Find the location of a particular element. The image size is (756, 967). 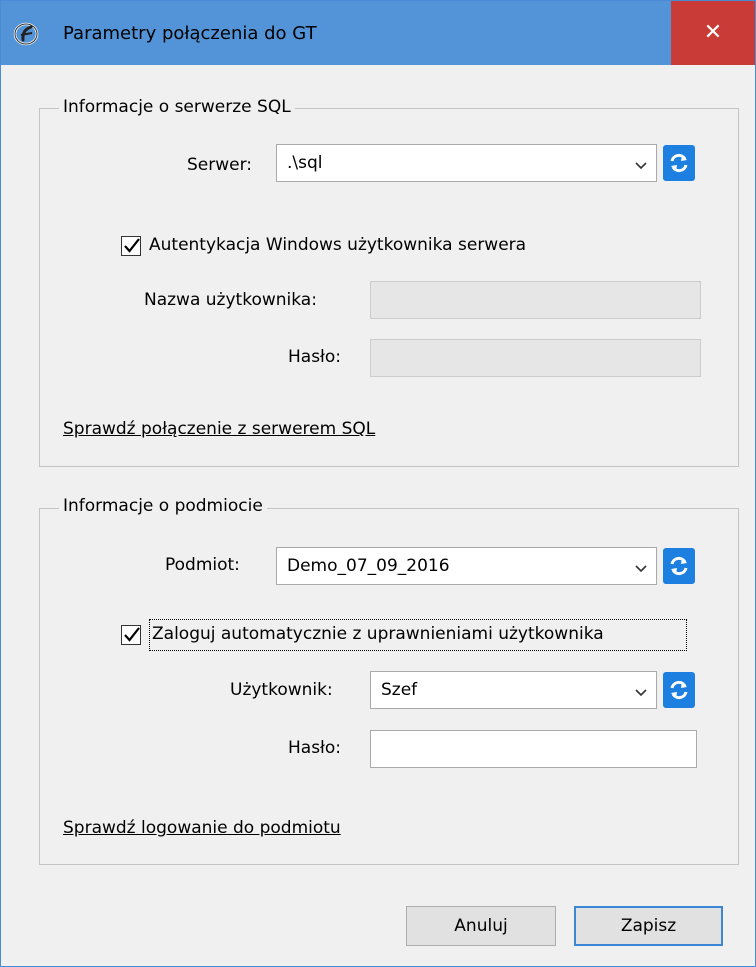

user-refresh-button is located at coordinates (679, 690).